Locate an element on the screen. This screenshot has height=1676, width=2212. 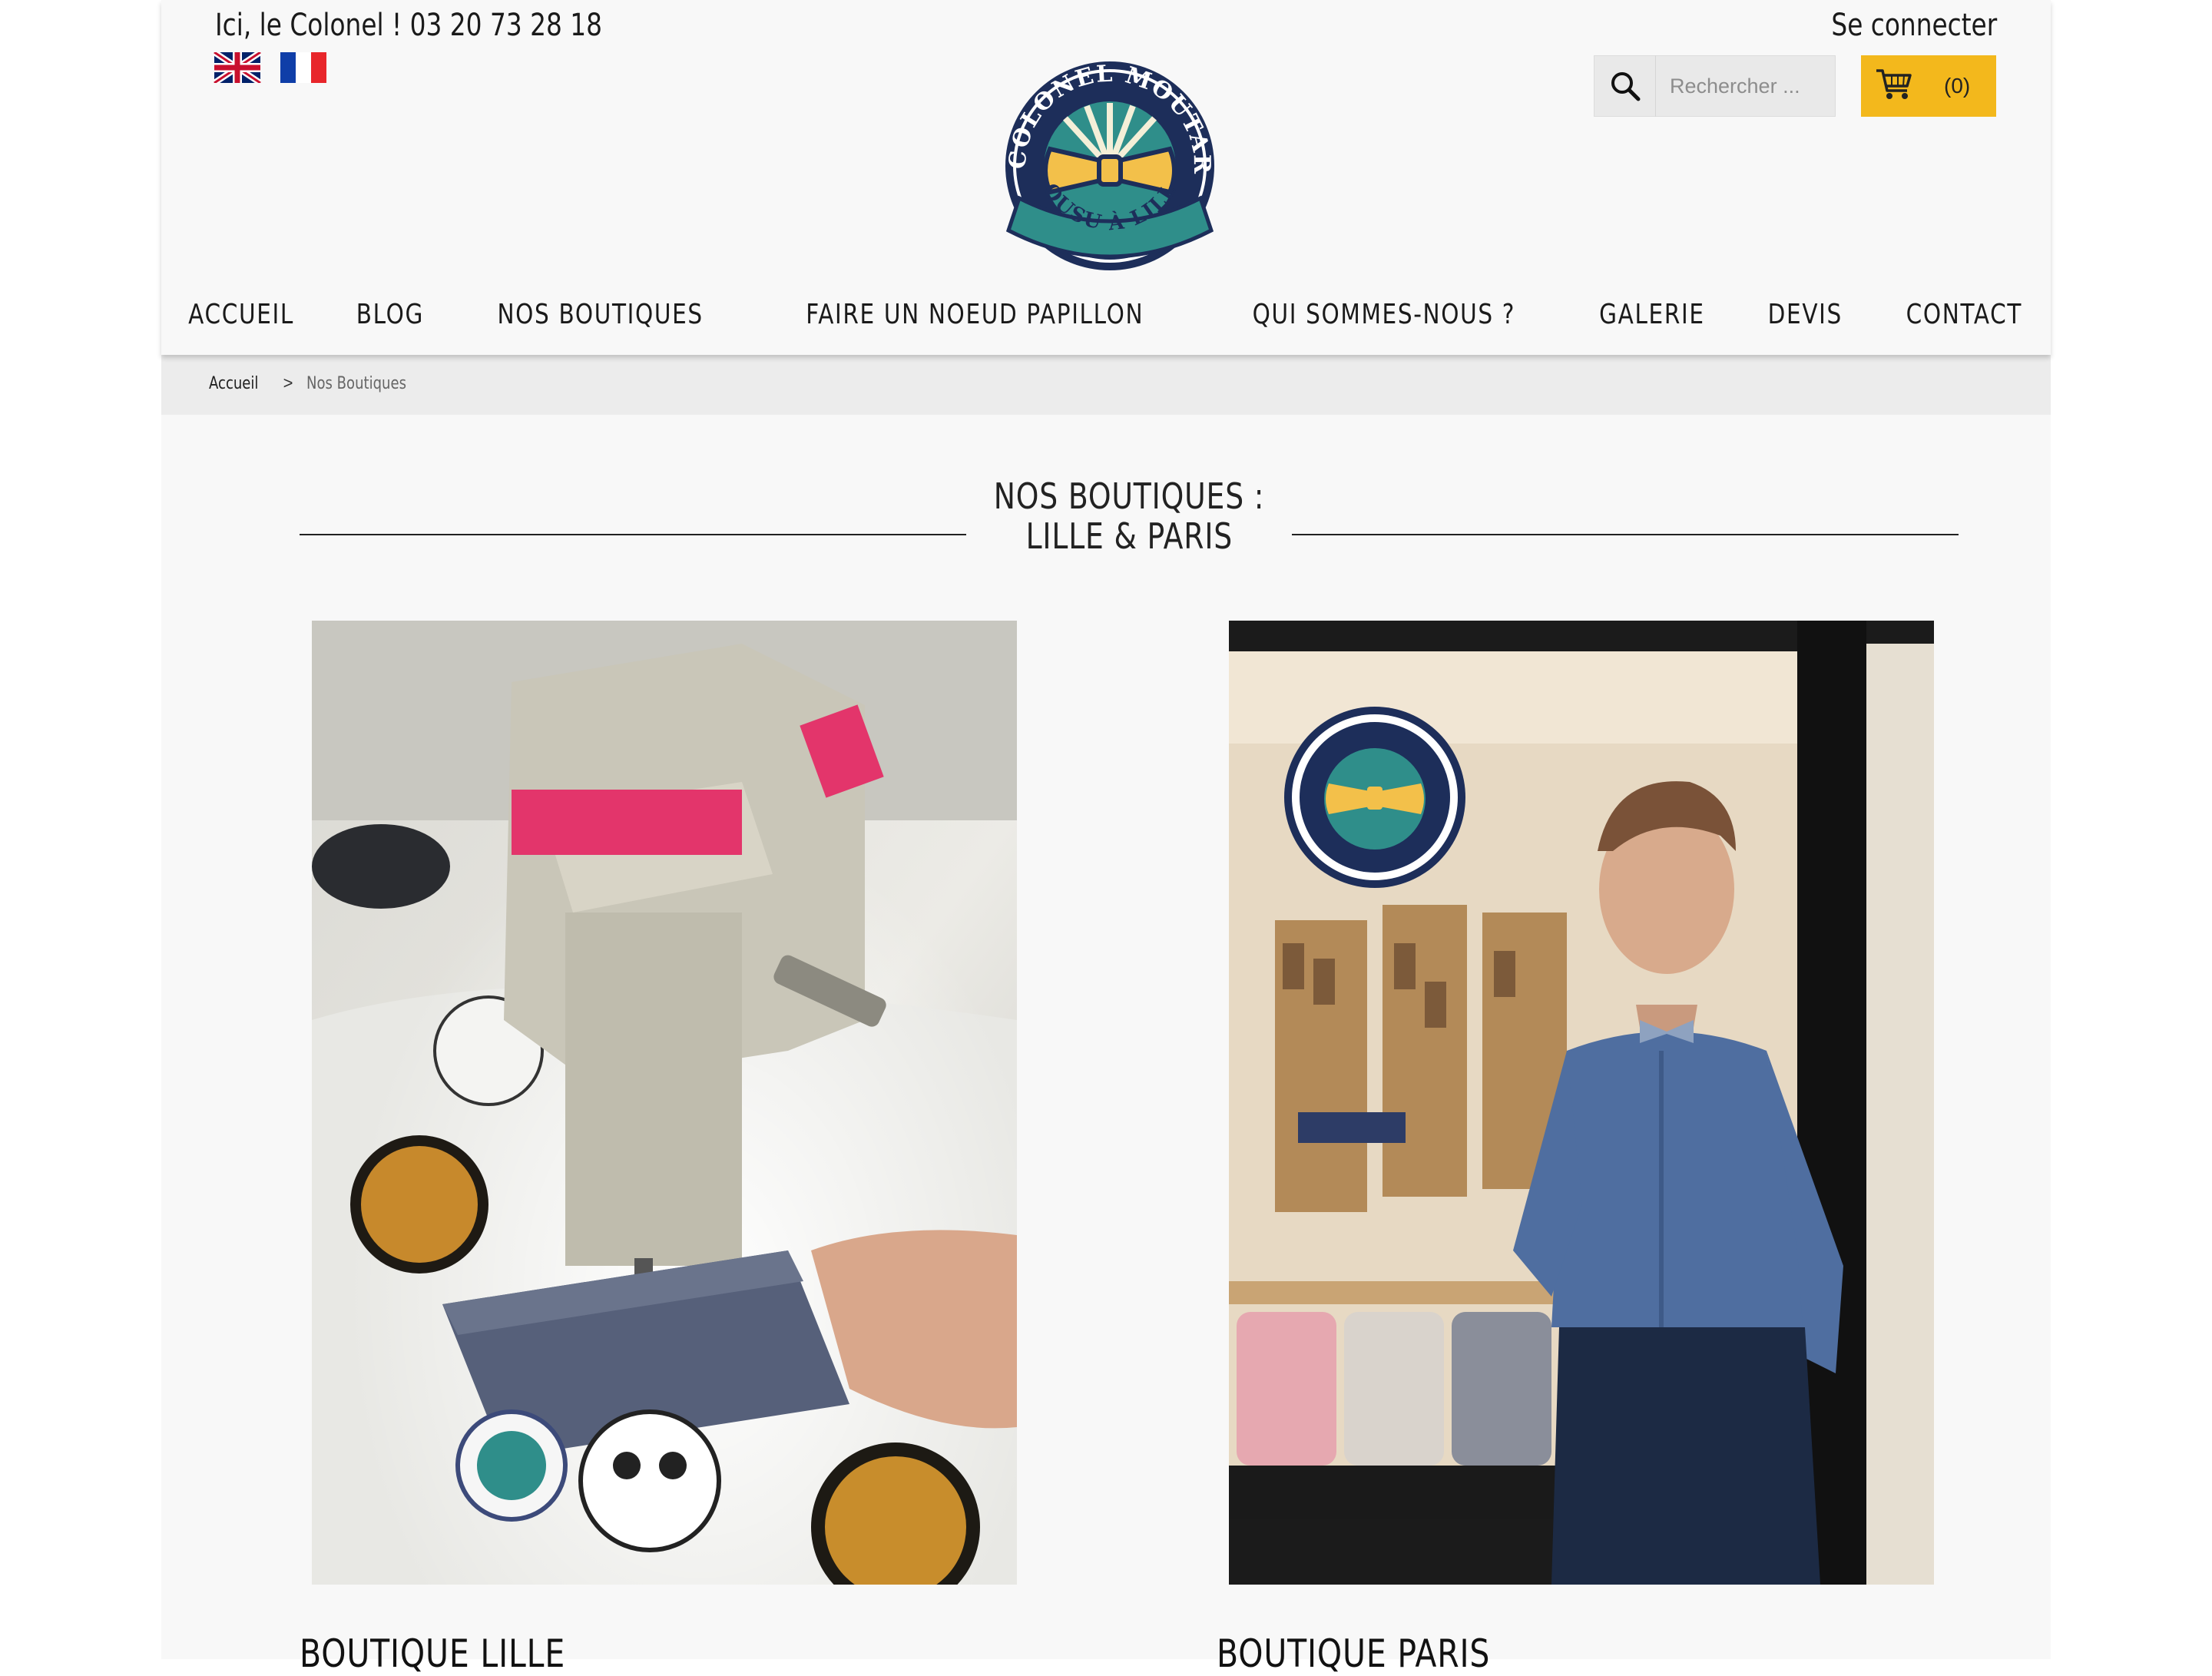
cart-button: (0) is located at coordinates (1929, 86).